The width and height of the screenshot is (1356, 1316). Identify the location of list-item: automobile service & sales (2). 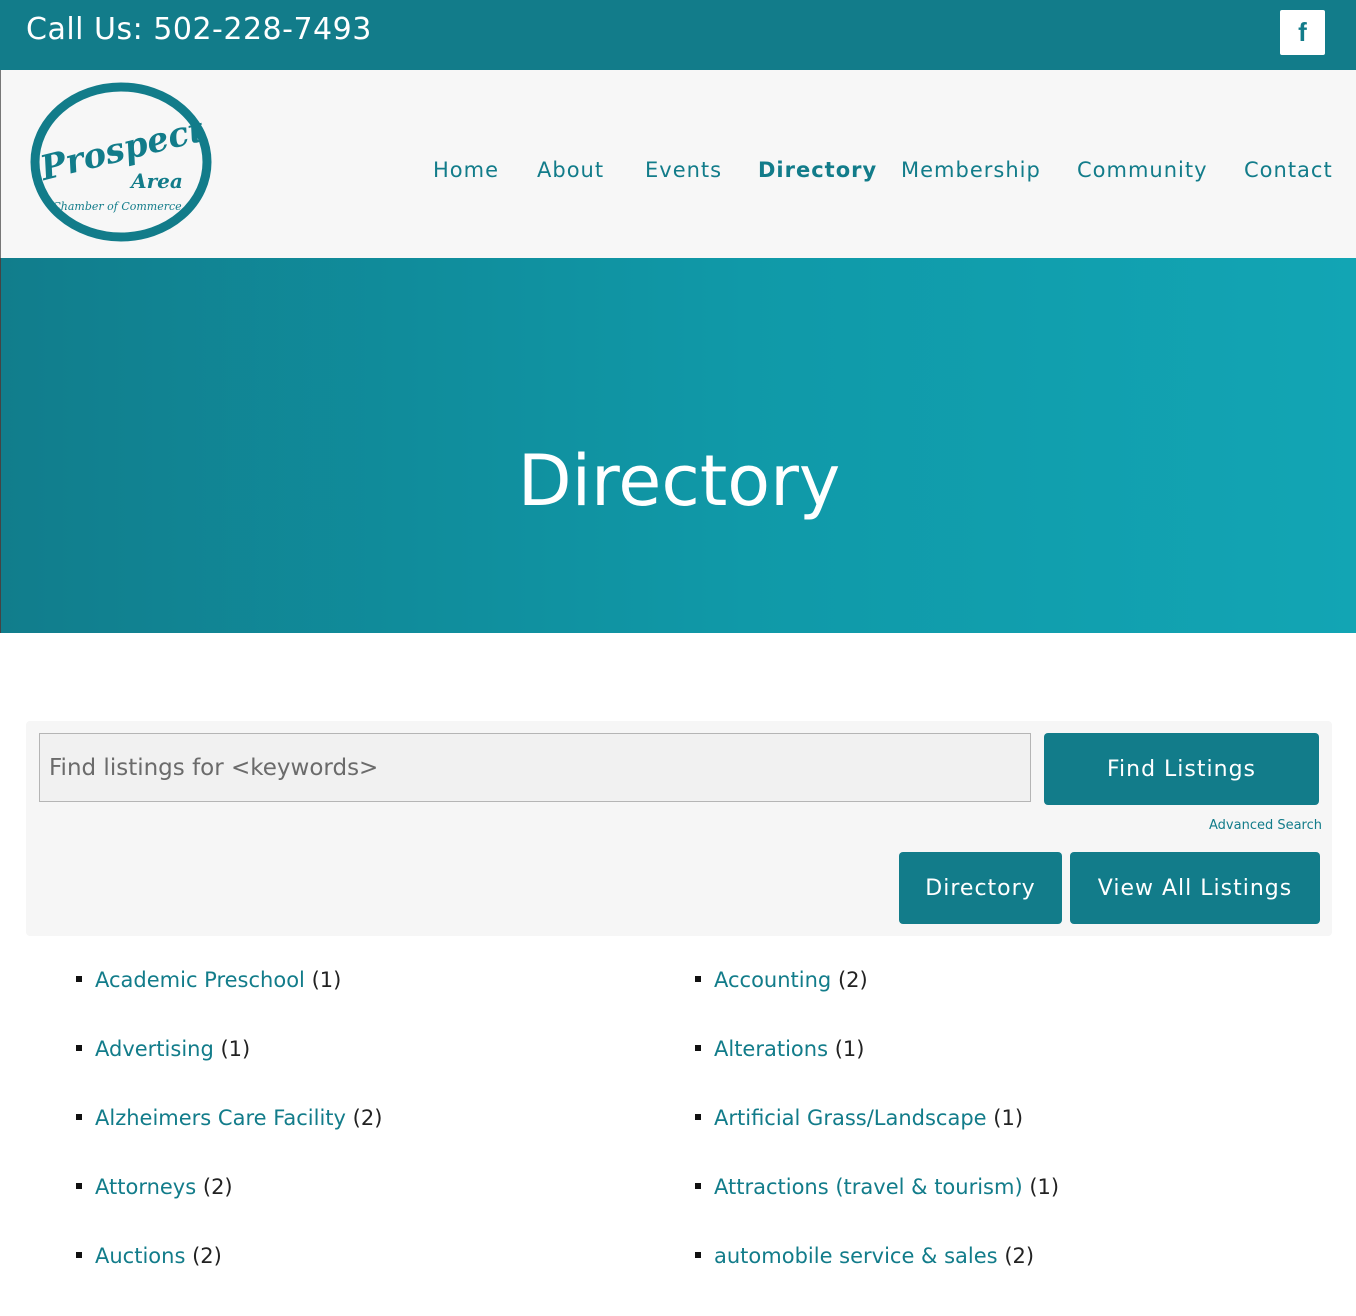
(864, 1256).